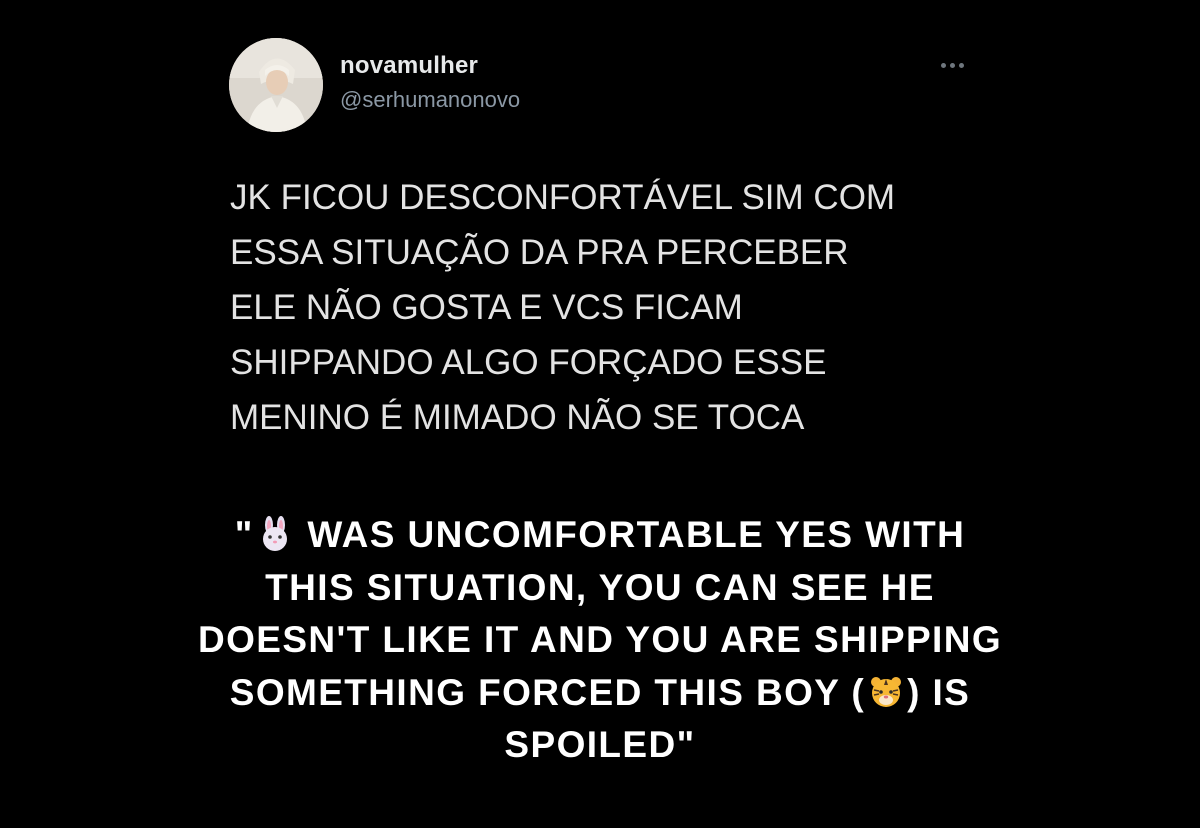  What do you see at coordinates (528, 362) in the screenshot?
I see `tweet-text-line: SHIPPANDO ALGO FORÇADO ESSE` at bounding box center [528, 362].